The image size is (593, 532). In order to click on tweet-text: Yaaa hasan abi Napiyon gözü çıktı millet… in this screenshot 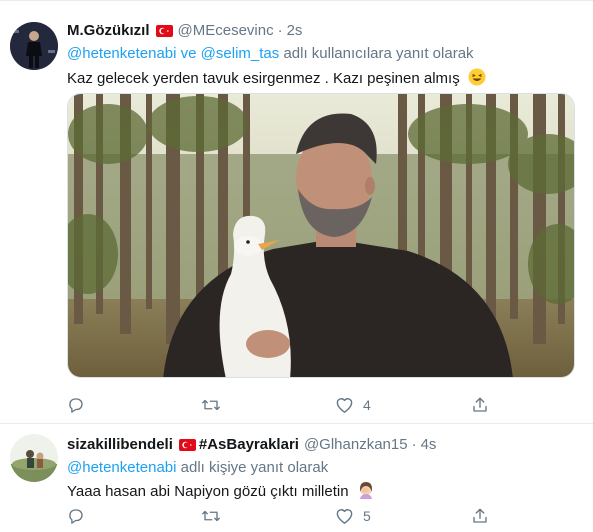, I will do `click(221, 492)`.